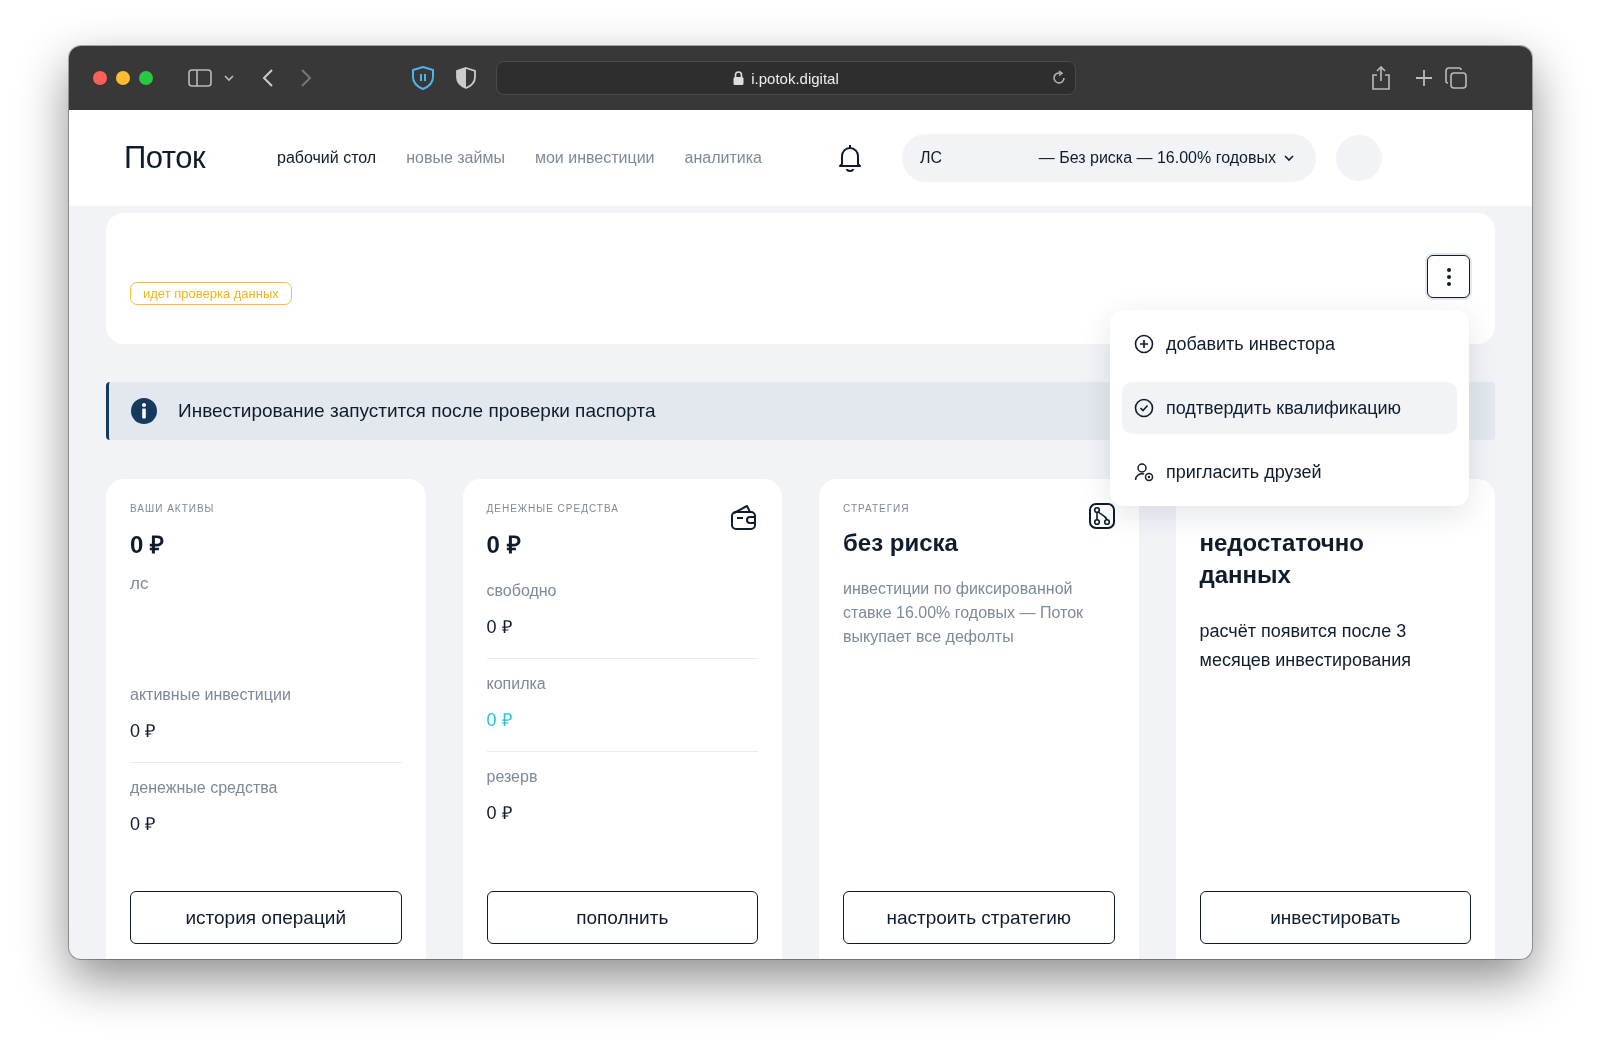 This screenshot has height=1051, width=1600. Describe the element at coordinates (979, 917) in the screenshot. I see `card-button: настроить стратегию` at that location.